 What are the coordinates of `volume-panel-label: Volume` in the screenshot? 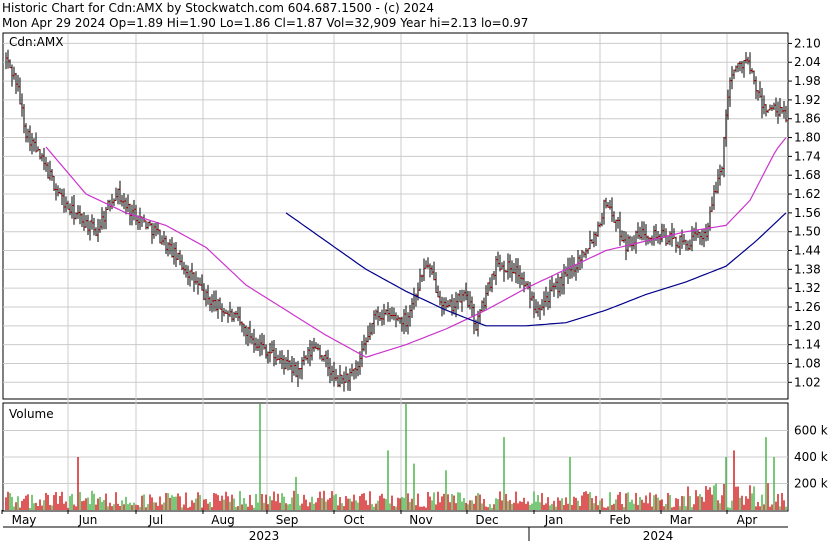 It's located at (31, 414).